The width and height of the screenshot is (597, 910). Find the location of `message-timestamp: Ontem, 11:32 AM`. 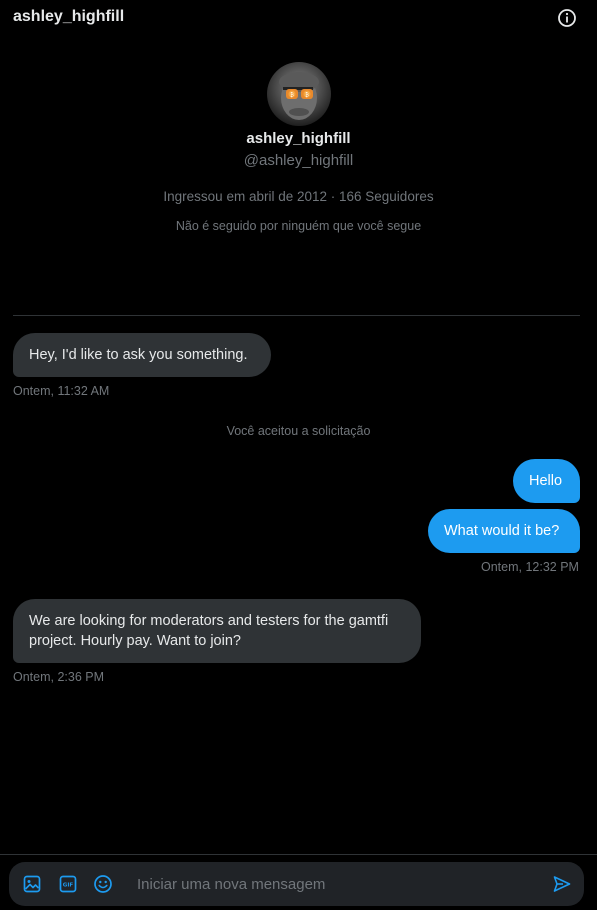

message-timestamp: Ontem, 11:32 AM is located at coordinates (61, 391).